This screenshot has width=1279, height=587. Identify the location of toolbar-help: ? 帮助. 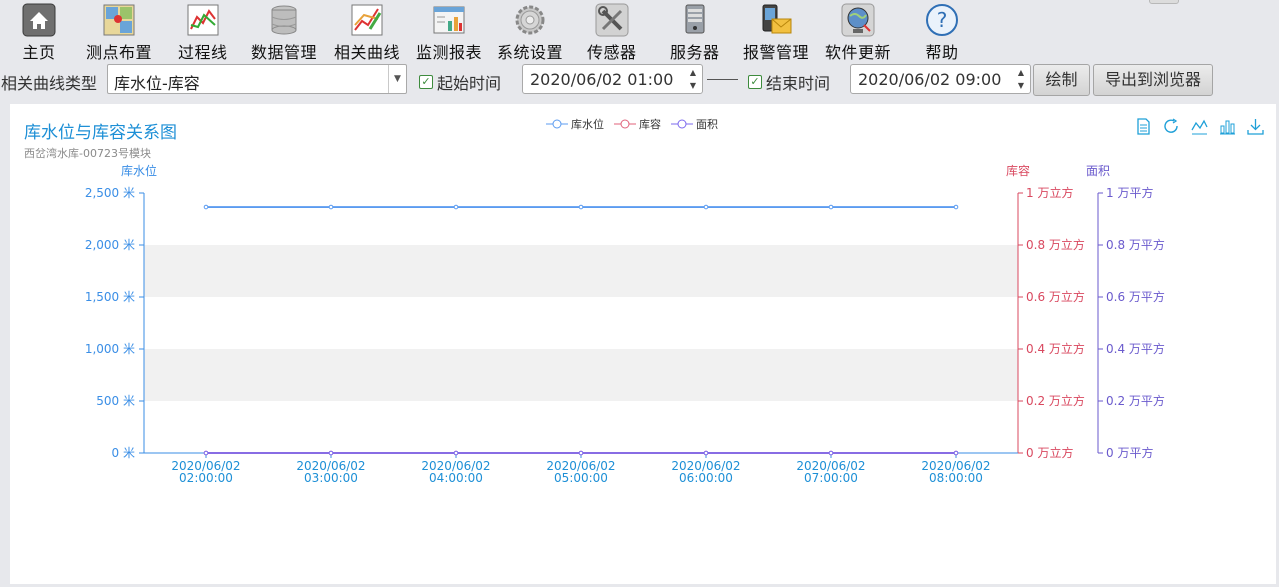
(942, 32).